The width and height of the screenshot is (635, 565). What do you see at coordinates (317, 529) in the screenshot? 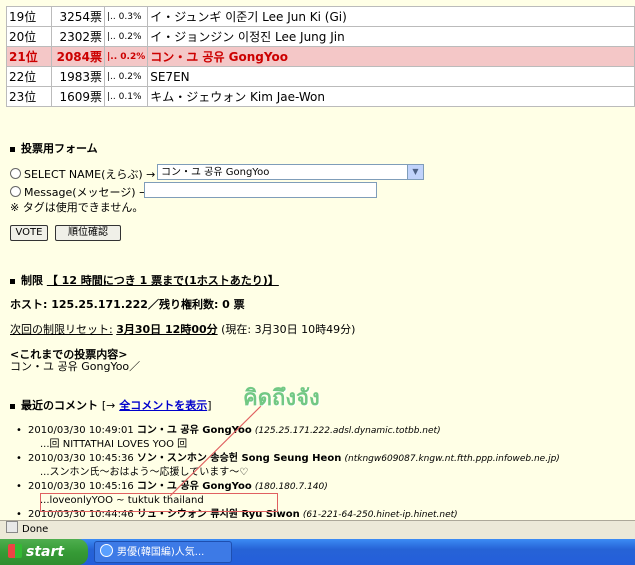
I see `status-bar: Done` at bounding box center [317, 529].